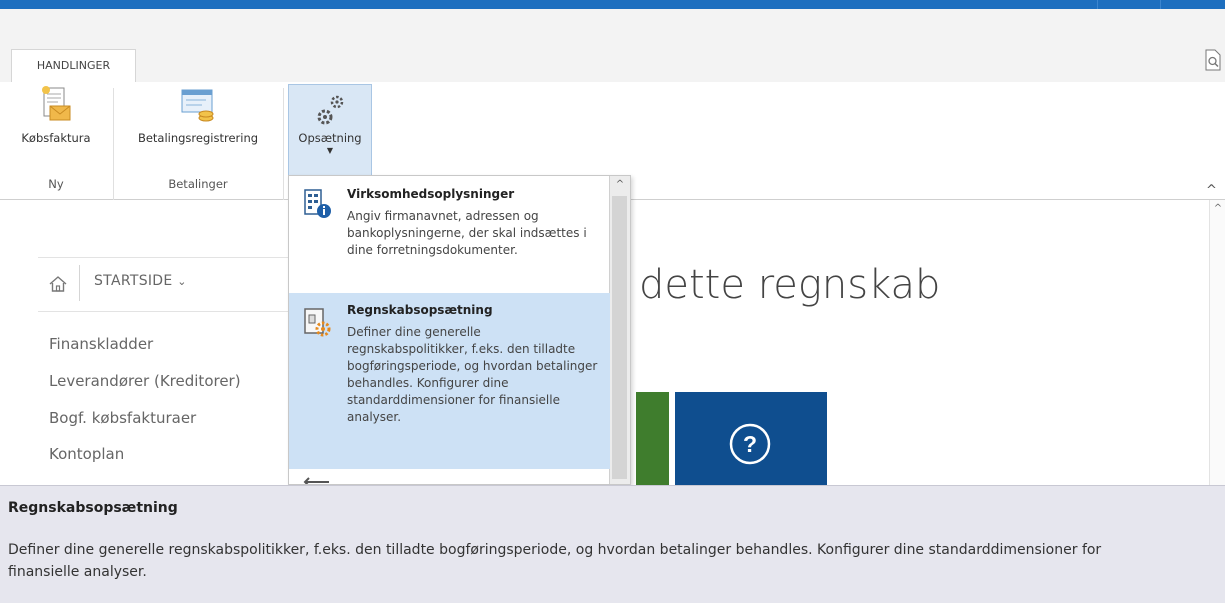  I want to click on menu-item-title: Virksomhedsoplysninger, so click(431, 194).